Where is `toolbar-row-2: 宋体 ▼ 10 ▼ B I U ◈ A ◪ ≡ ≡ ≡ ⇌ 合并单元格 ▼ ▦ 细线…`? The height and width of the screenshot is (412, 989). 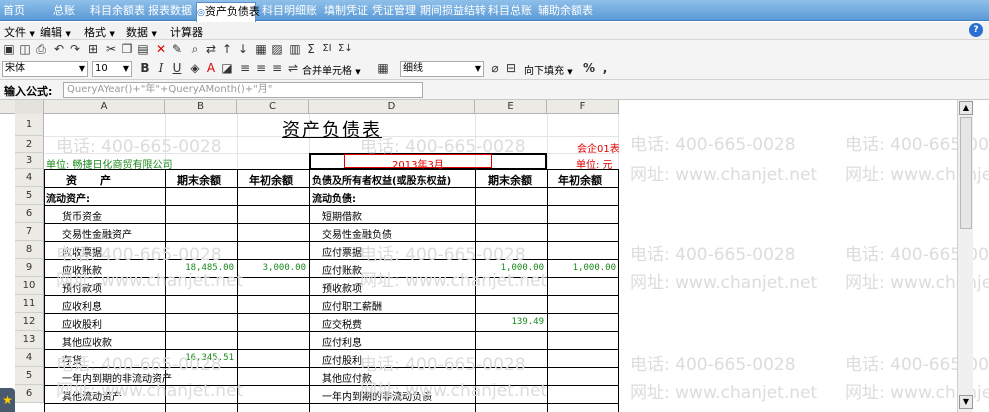 toolbar-row-2: 宋体 ▼ 10 ▼ B I U ◈ A ◪ ≡ ≡ ≡ ⇌ 合并单元格 ▼ ▦ 细线… is located at coordinates (312, 69).